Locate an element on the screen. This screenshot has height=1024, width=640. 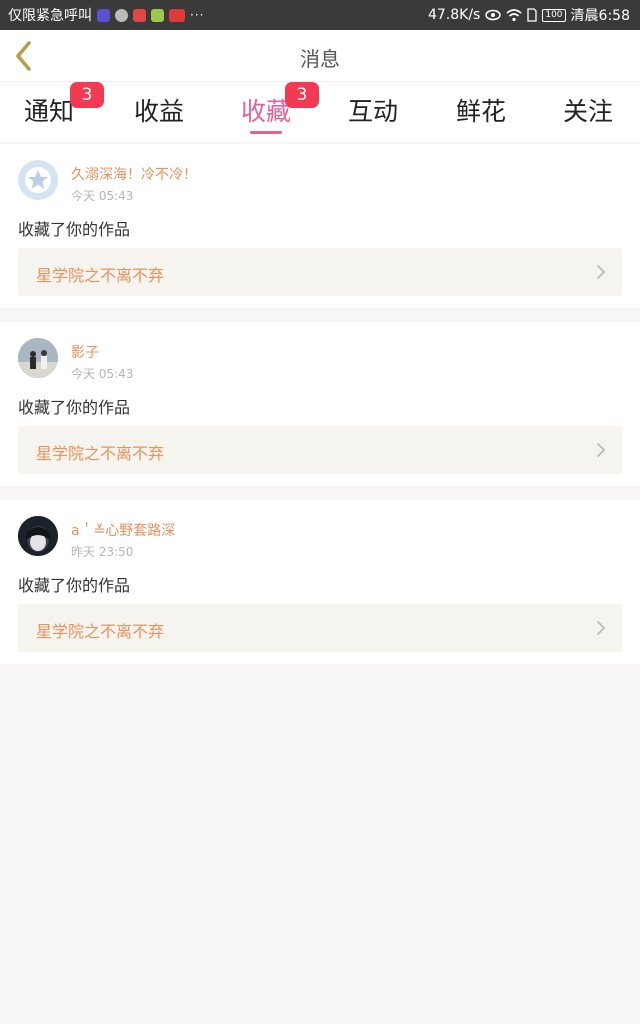
eye-icon is located at coordinates (493, 15).